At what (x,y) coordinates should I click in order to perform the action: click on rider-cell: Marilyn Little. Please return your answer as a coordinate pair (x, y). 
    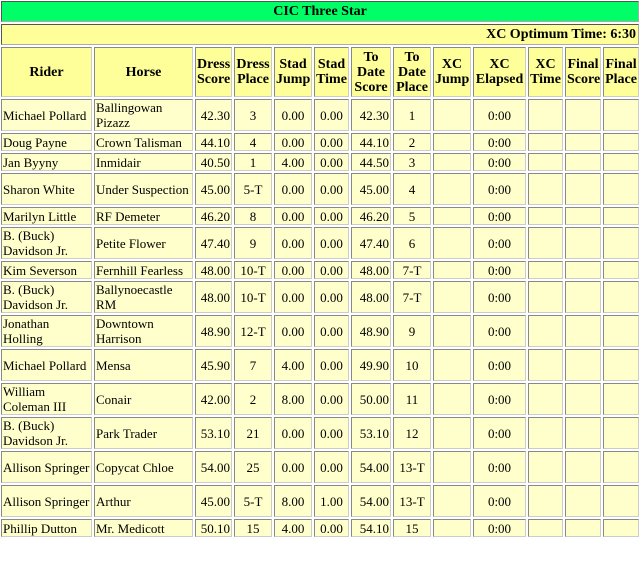
    Looking at the image, I should click on (46, 216).